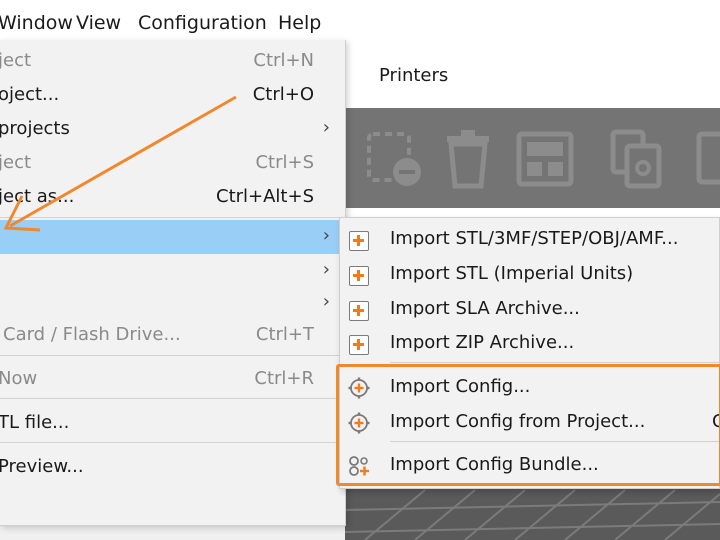 The width and height of the screenshot is (720, 540). What do you see at coordinates (530, 422) in the screenshot?
I see `menu-item-import-config-from-project: Import Config from Project... C` at bounding box center [530, 422].